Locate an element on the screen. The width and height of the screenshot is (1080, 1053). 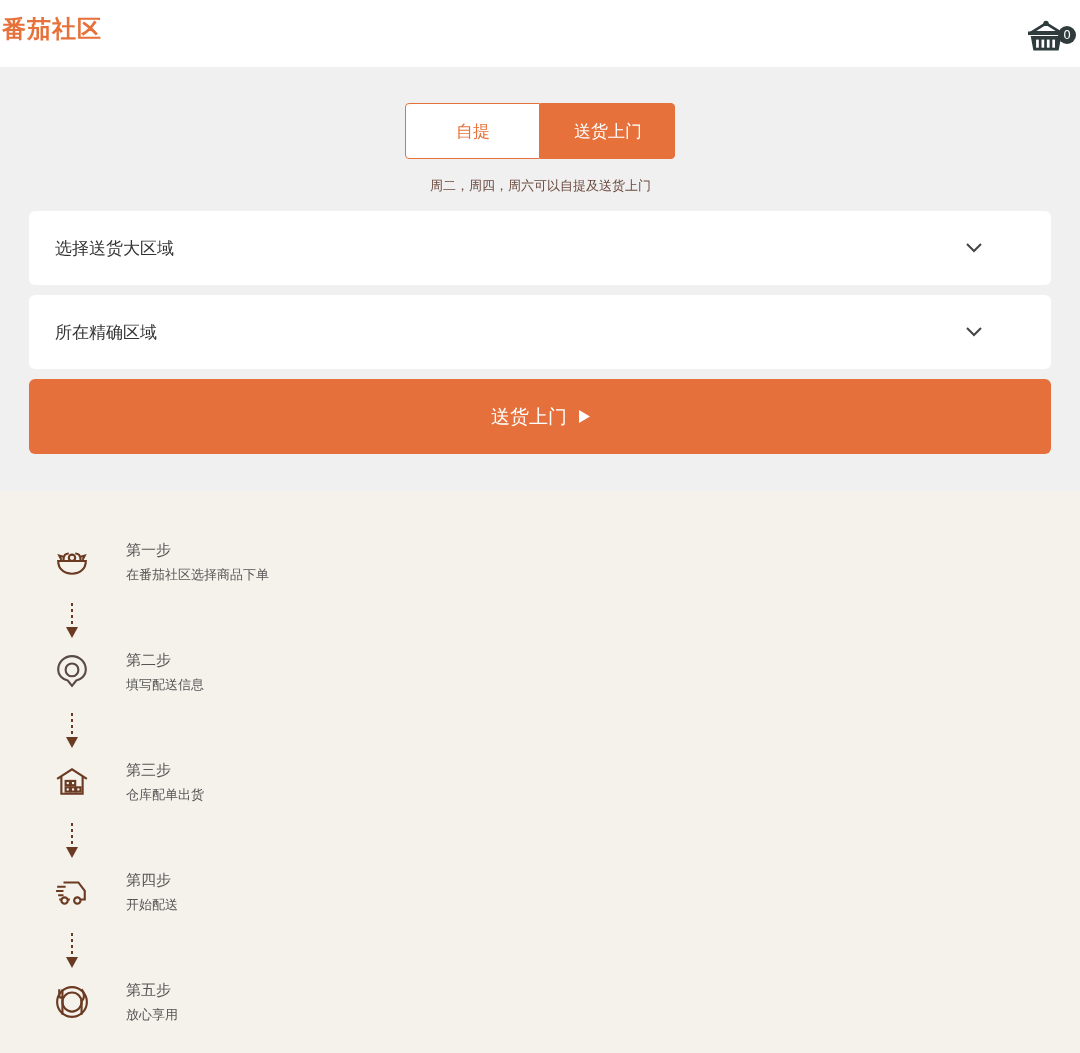
step-description: 填写配送信息 is located at coordinates (165, 685).